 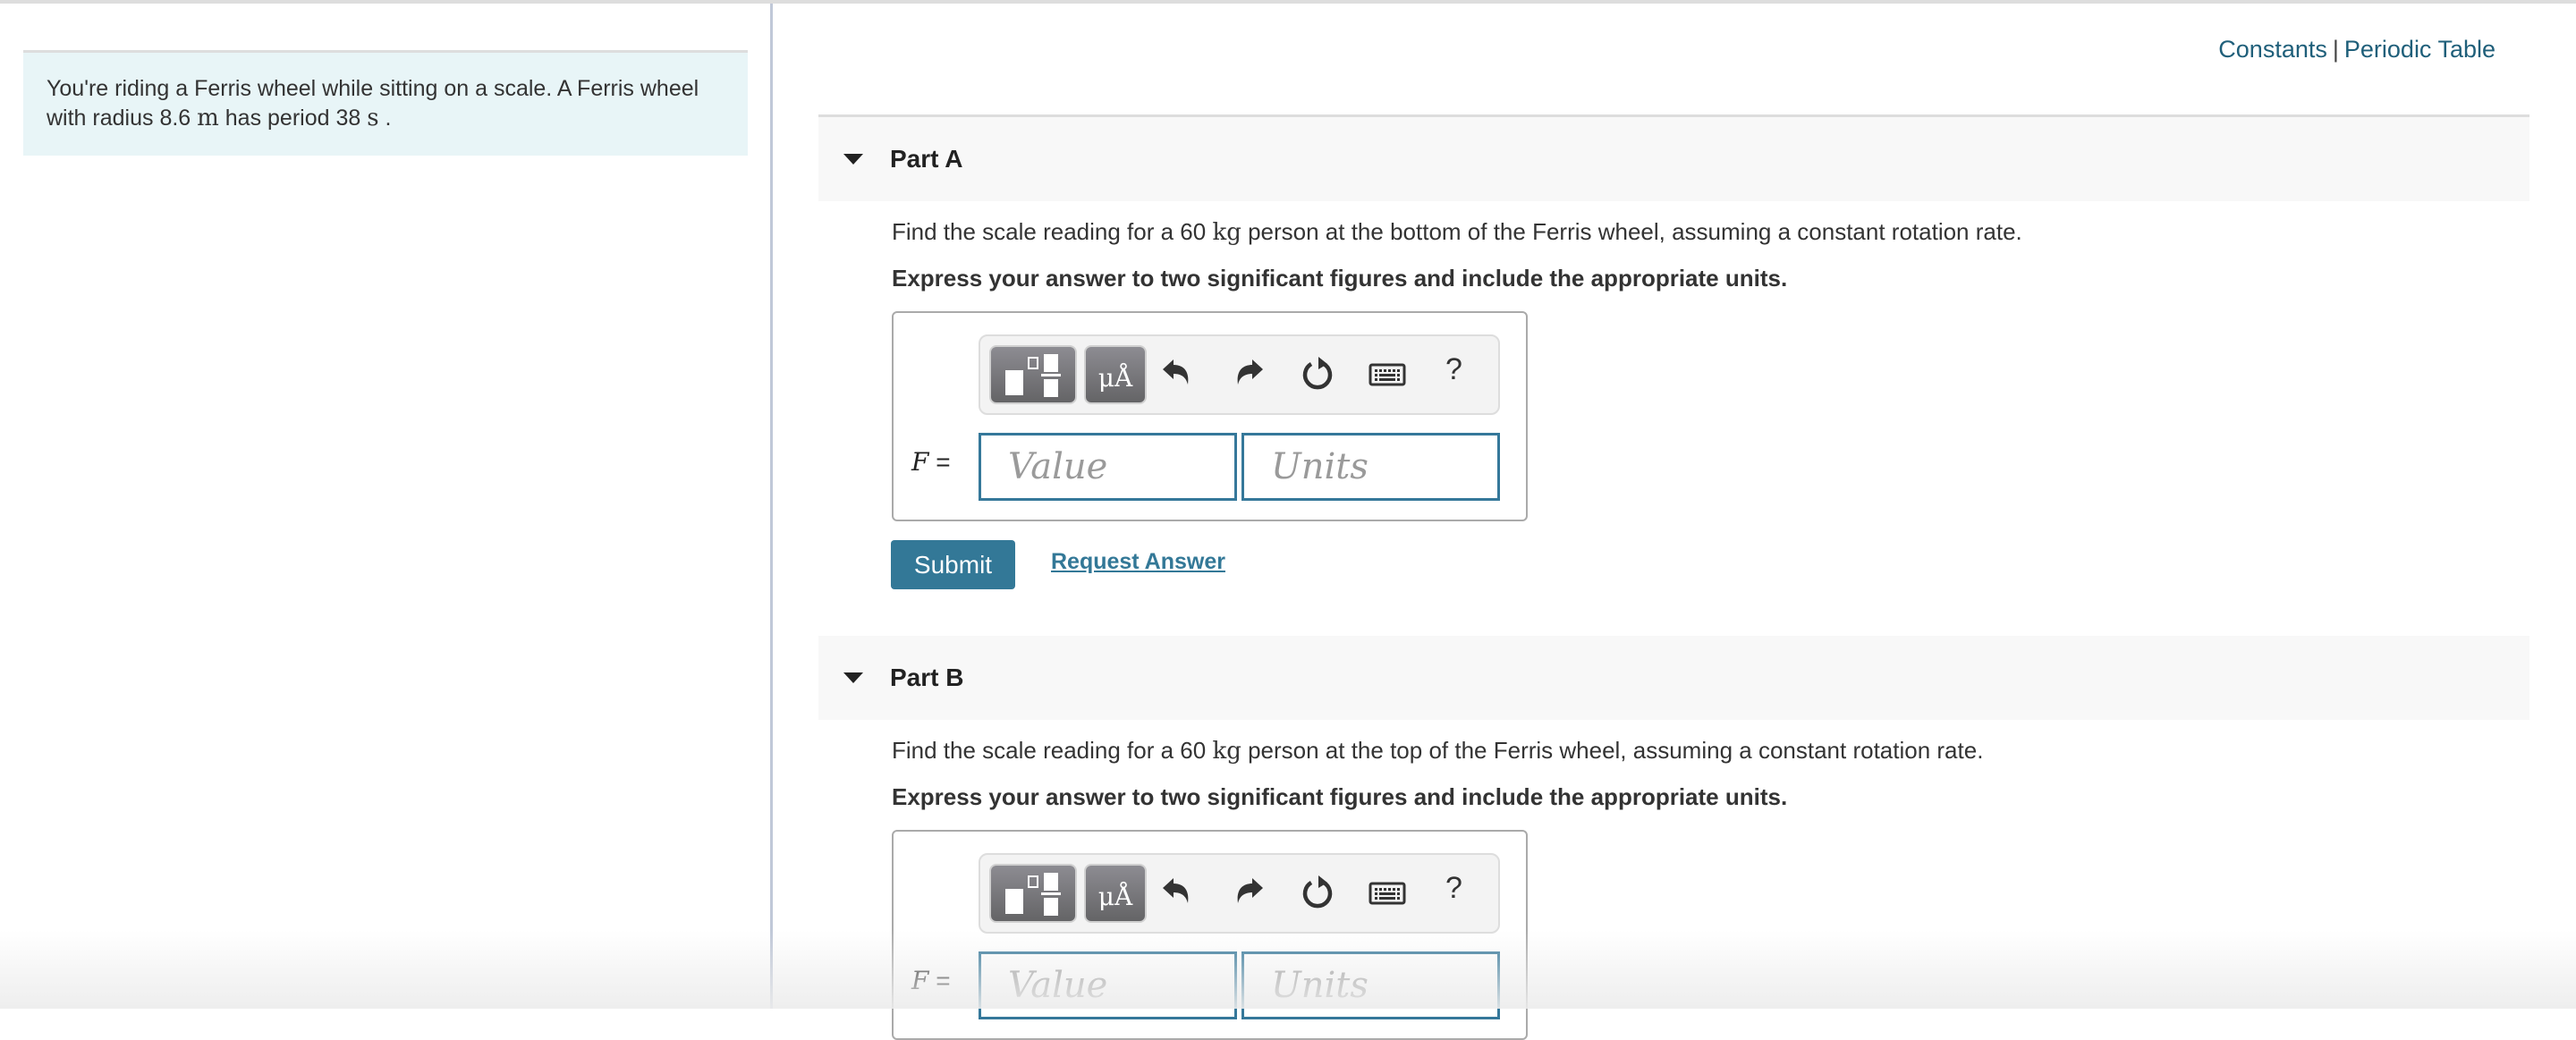 I want to click on part-a-answer-box: μÅ ? F =, so click(x=1210, y=416).